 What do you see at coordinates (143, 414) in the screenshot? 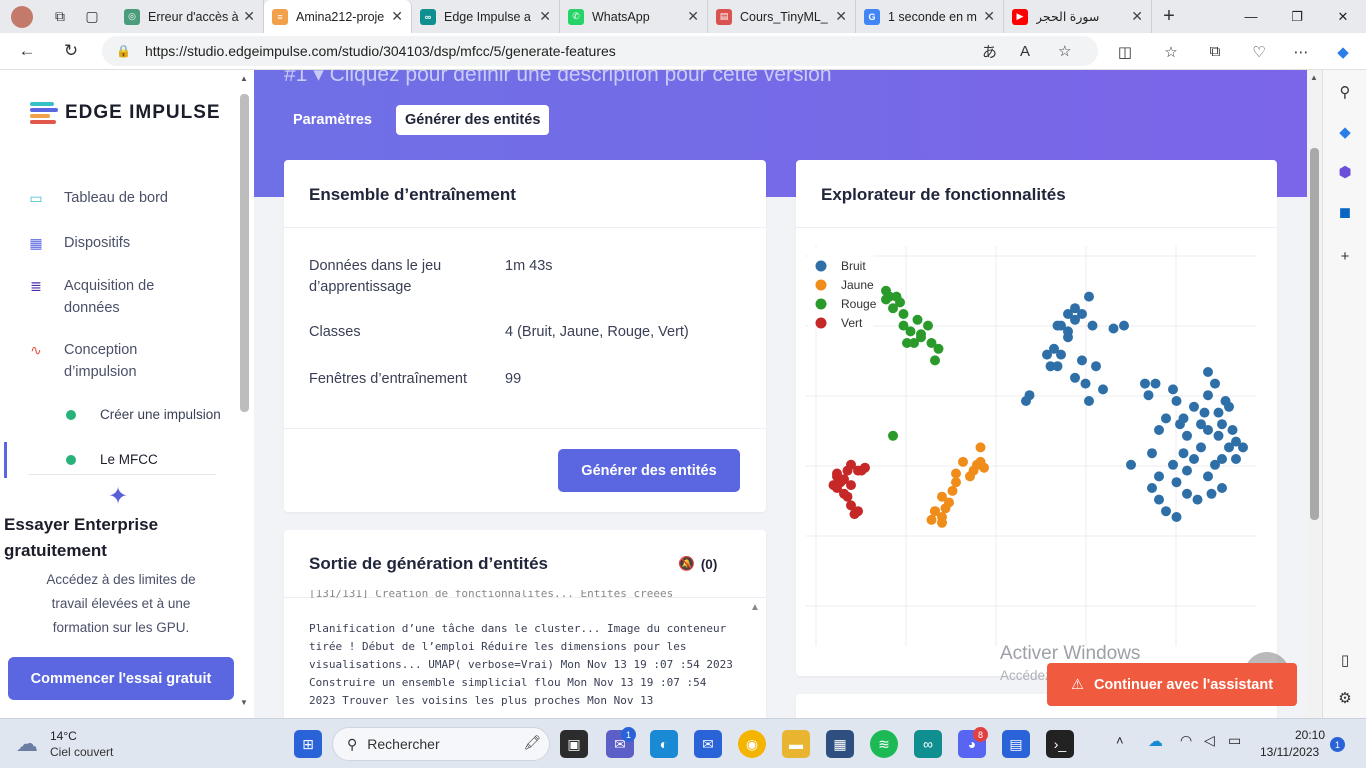
I see `sub-item-create-impulse: Créer une impulsion` at bounding box center [143, 414].